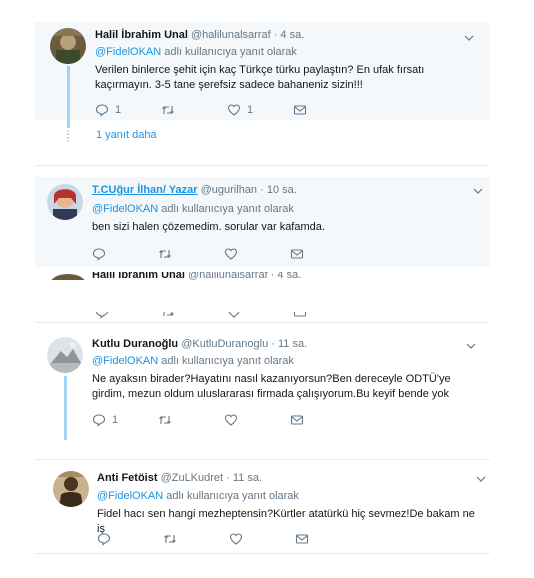  What do you see at coordinates (145, 190) in the screenshot?
I see `author-name: T.CUğur İlhan/ Yazar` at bounding box center [145, 190].